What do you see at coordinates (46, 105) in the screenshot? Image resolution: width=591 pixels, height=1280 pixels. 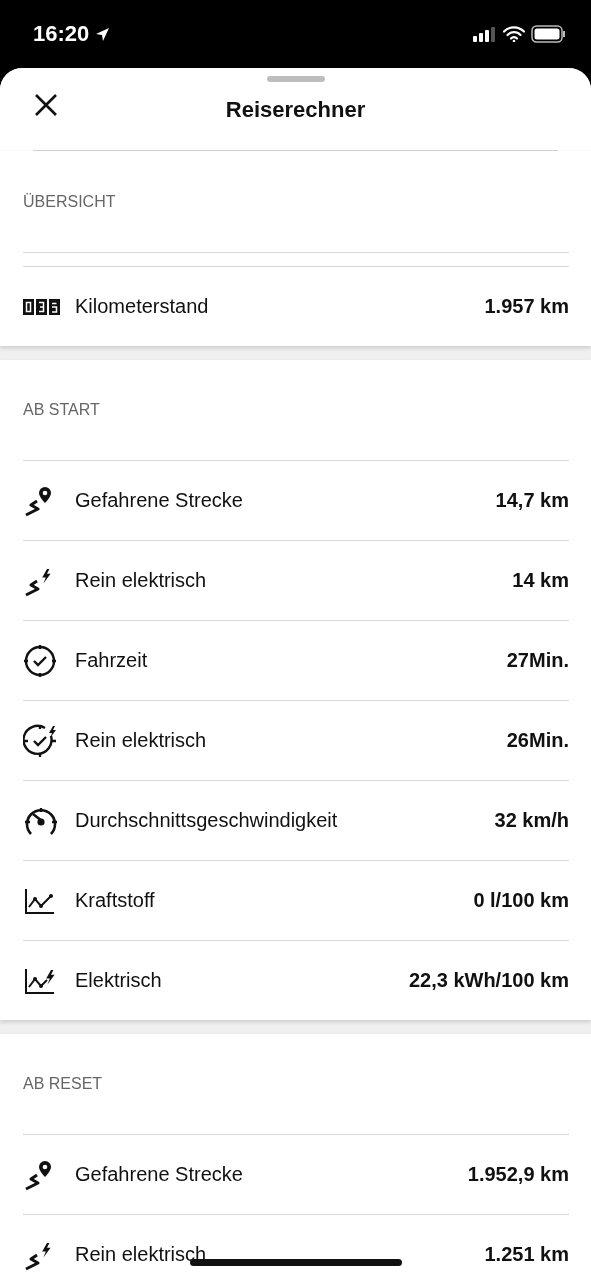 I see `close-icon` at bounding box center [46, 105].